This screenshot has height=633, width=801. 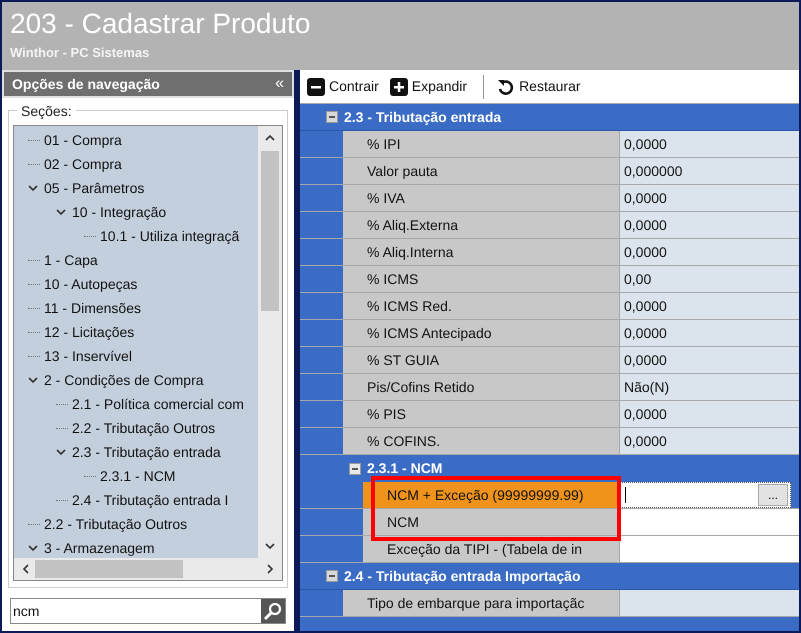 I want to click on window-subtitle: Winthor - PC Sistemas, so click(x=80, y=53).